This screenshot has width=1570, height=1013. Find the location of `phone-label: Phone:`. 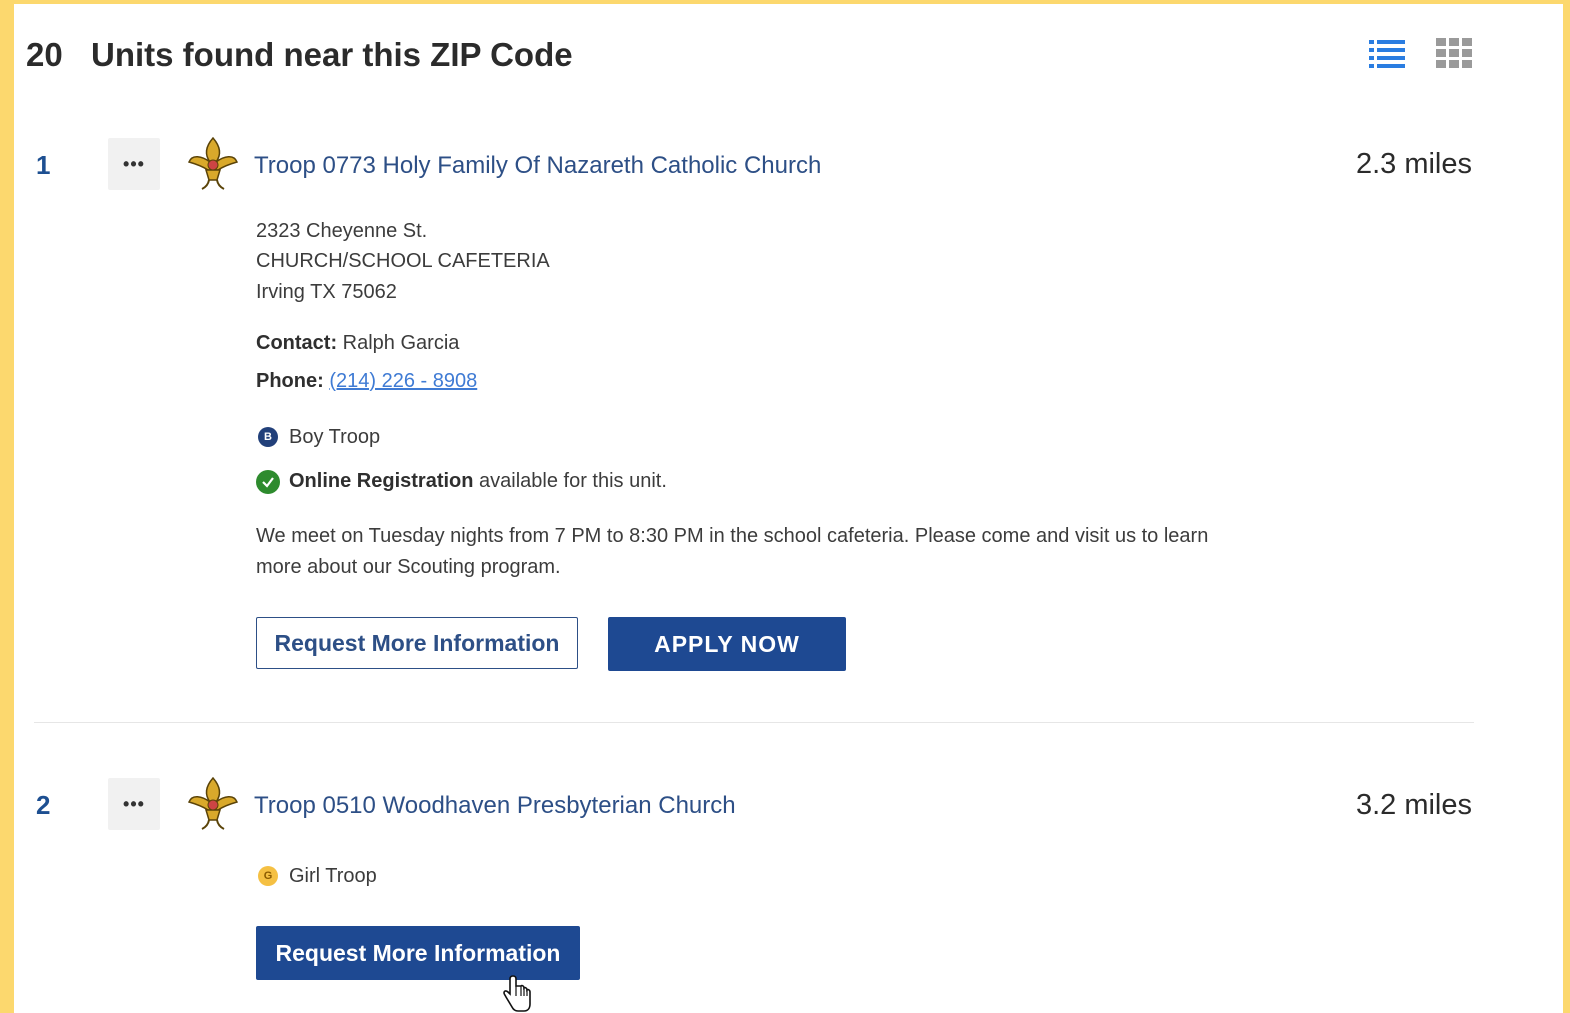

phone-label: Phone: is located at coordinates (290, 381).